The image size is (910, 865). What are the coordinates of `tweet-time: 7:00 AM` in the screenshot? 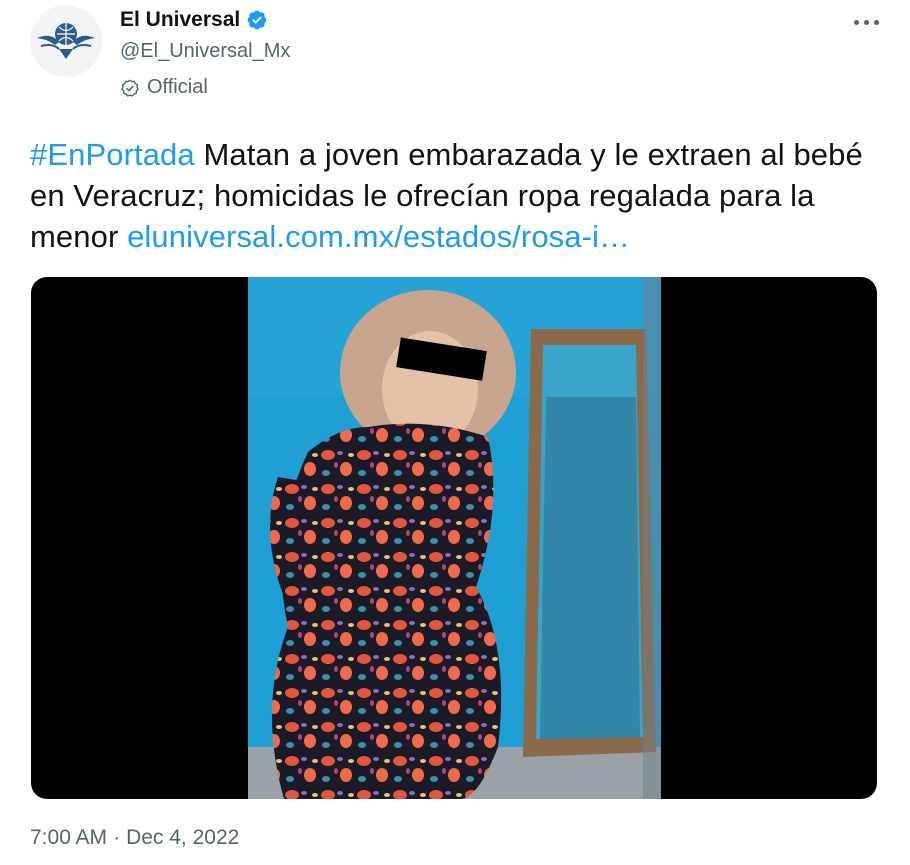 It's located at (69, 837).